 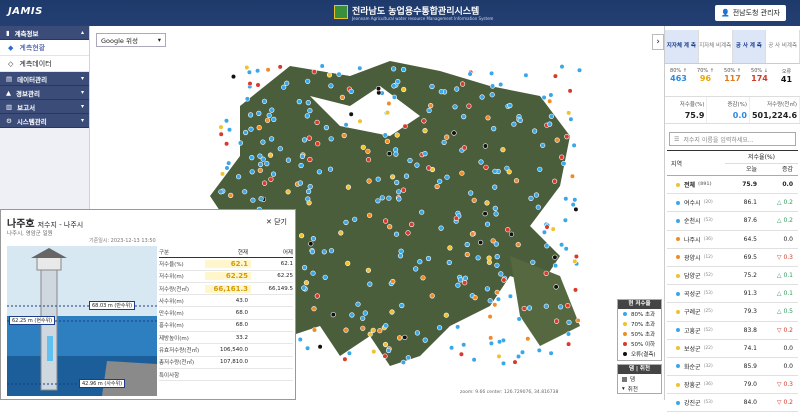 What do you see at coordinates (44, 107) in the screenshot?
I see `menu-reports: ▥ 보고서 ▾` at bounding box center [44, 107].